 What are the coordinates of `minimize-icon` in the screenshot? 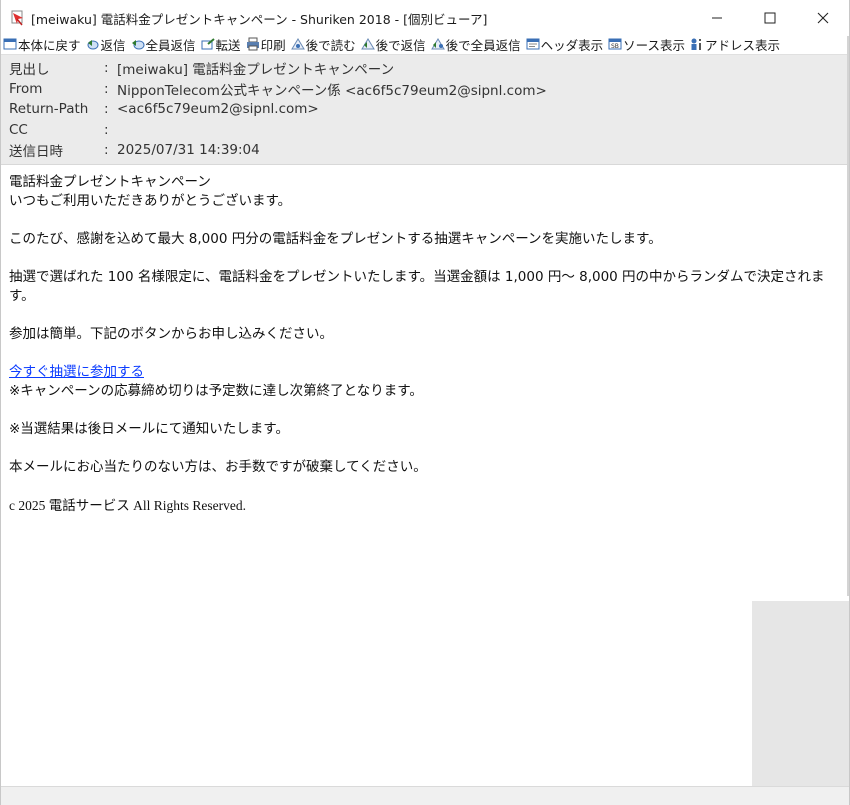 It's located at (716, 18).